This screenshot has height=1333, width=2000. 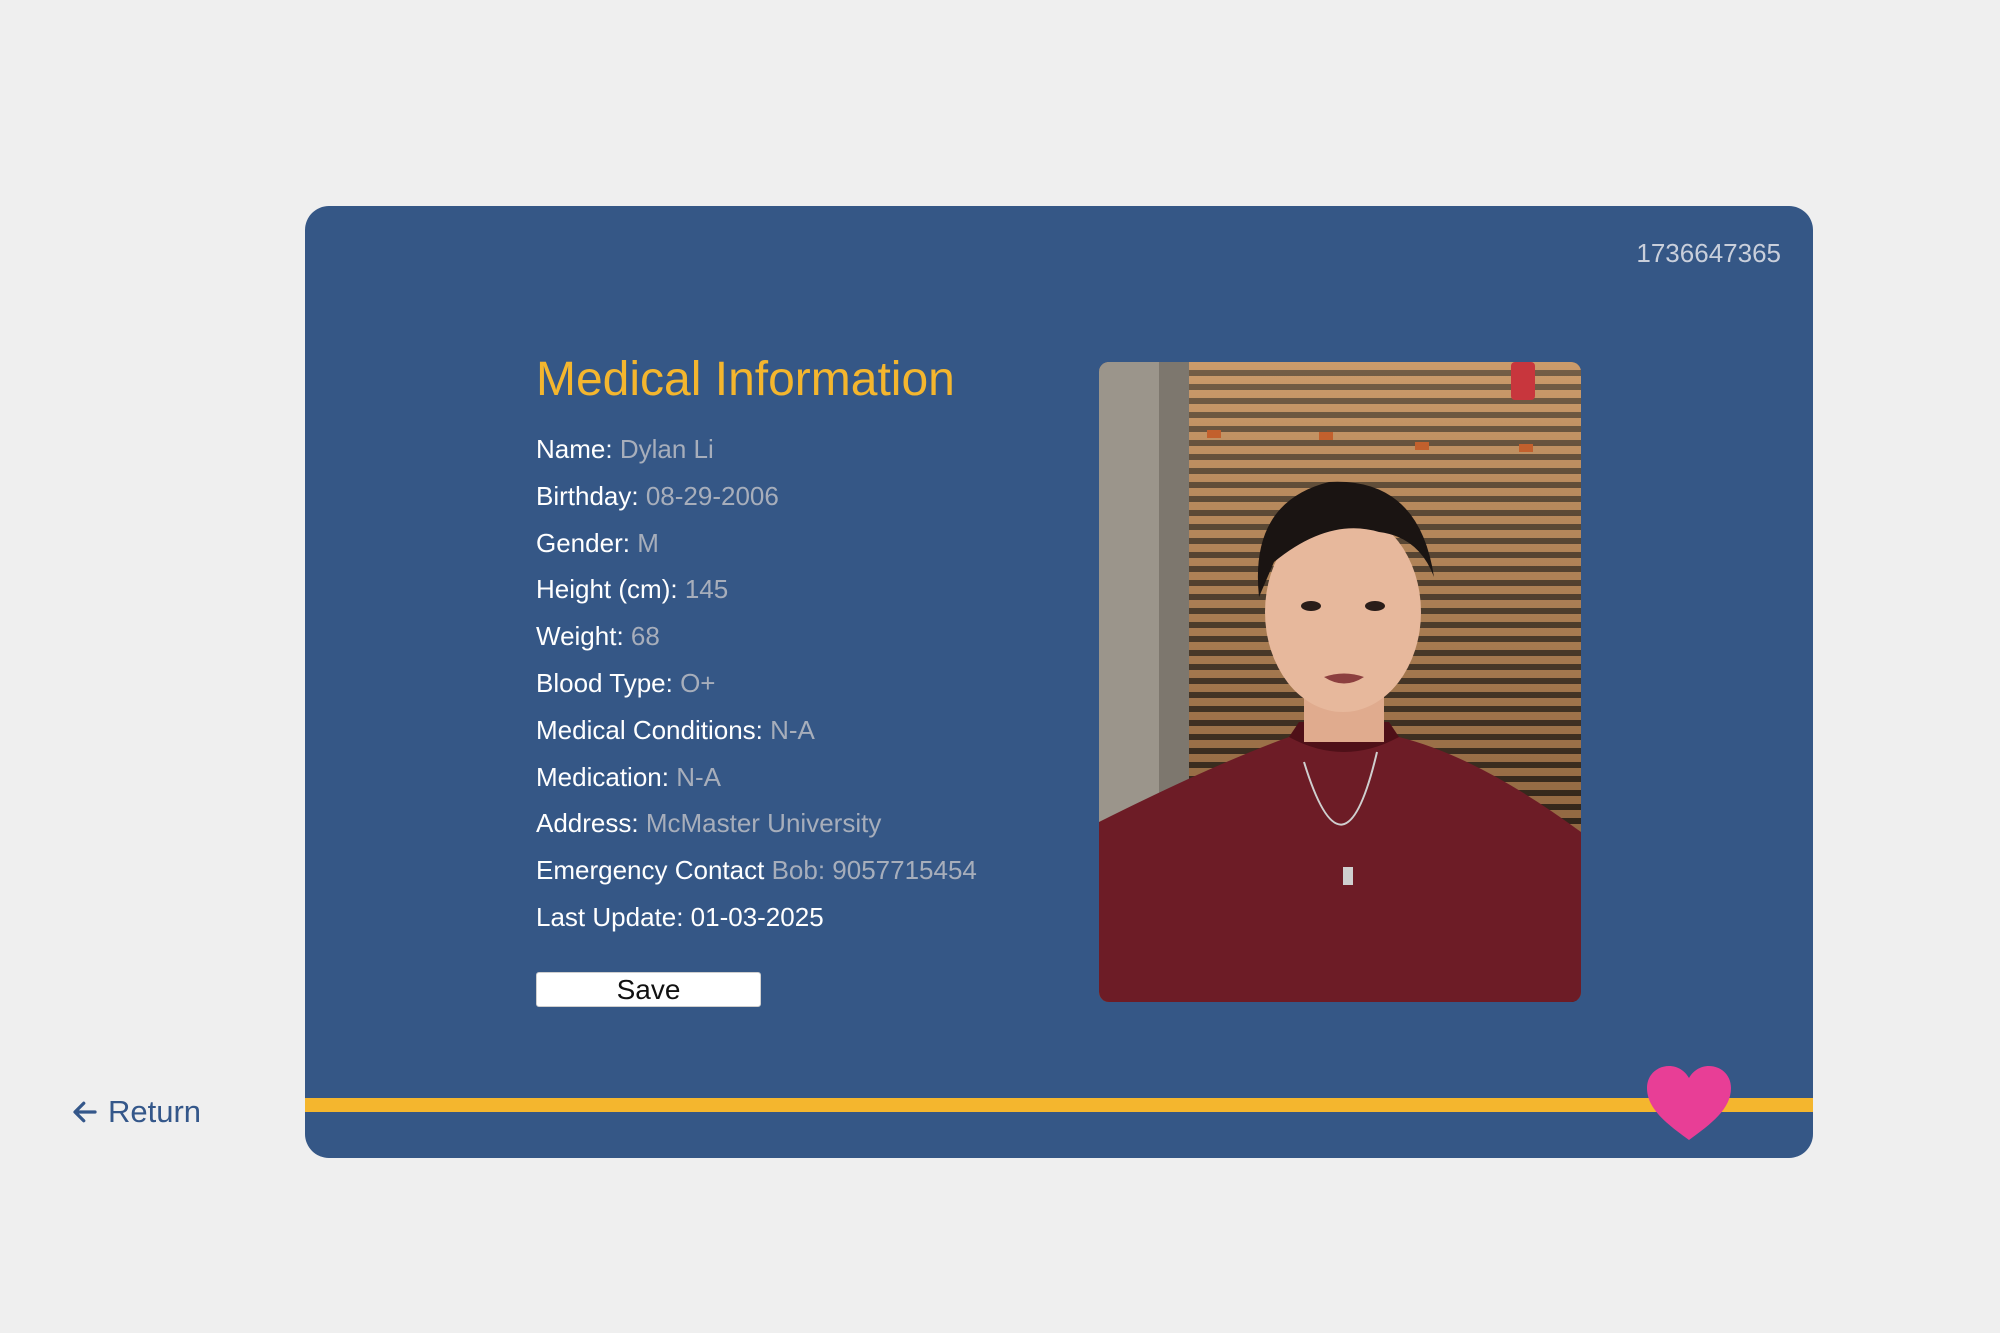 What do you see at coordinates (712, 495) in the screenshot?
I see `field-value: 08-29-2006` at bounding box center [712, 495].